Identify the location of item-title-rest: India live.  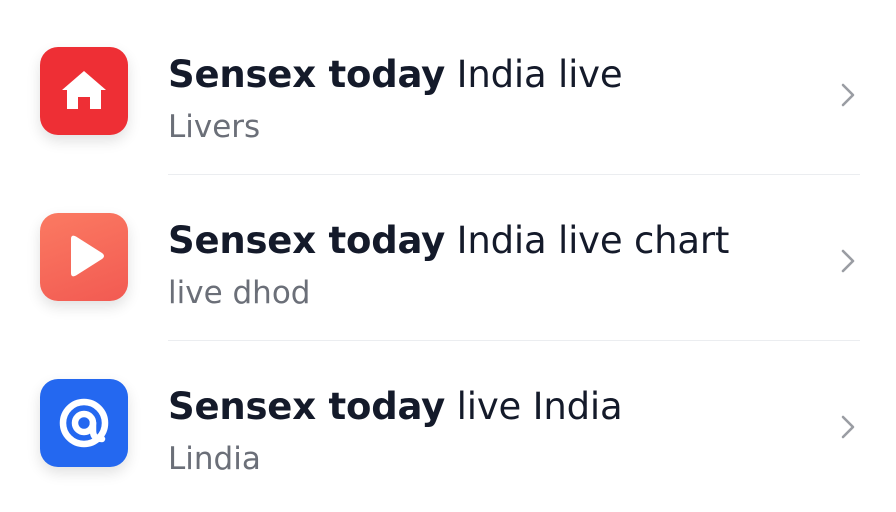
(539, 74).